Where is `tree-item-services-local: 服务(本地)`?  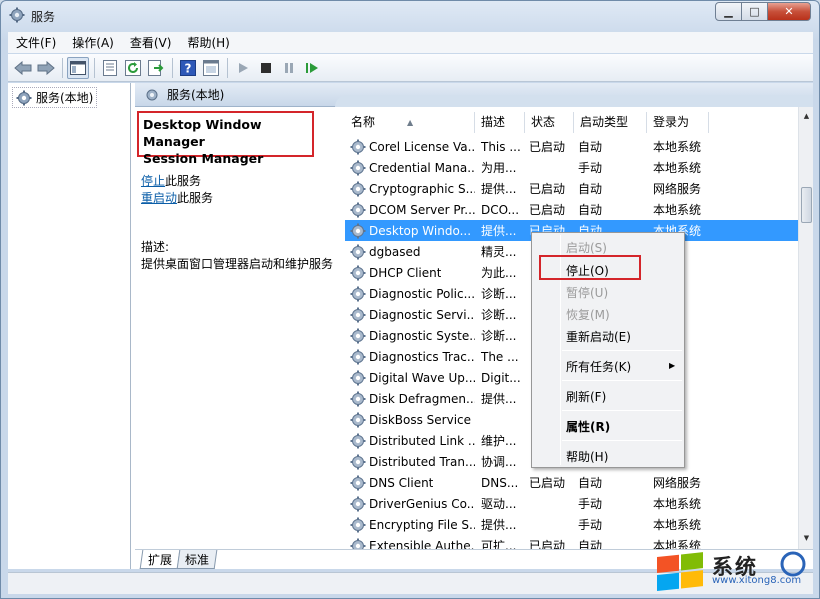
tree-item-services-local: 服务(本地) is located at coordinates (55, 97).